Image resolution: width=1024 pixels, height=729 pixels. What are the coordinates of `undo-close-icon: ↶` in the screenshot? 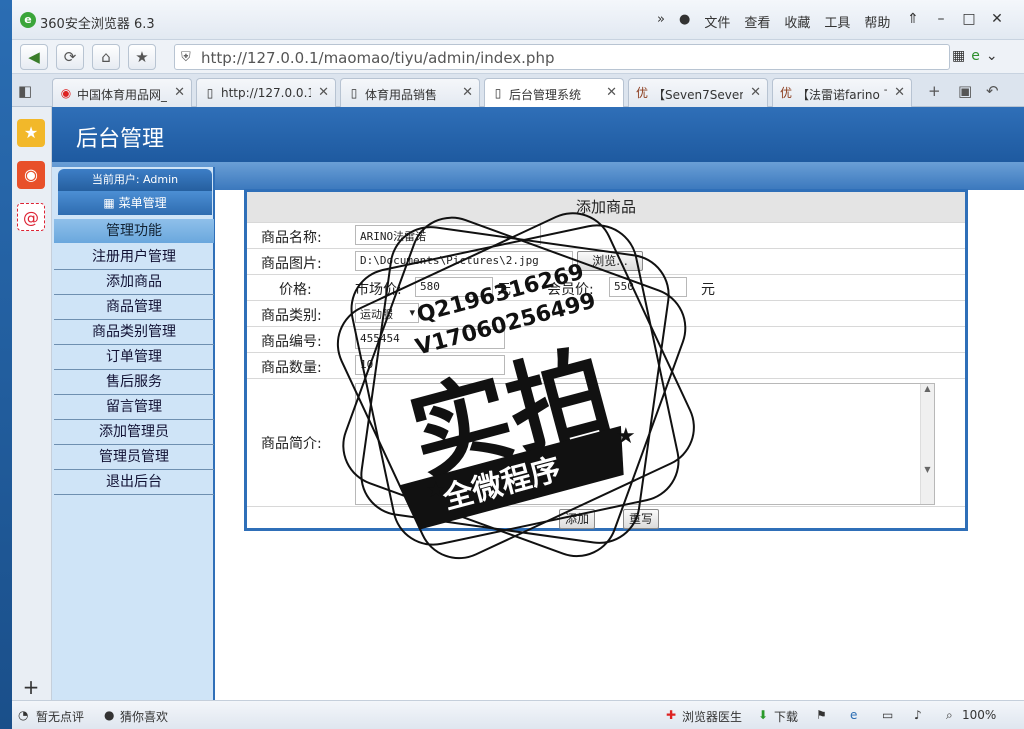 It's located at (992, 91).